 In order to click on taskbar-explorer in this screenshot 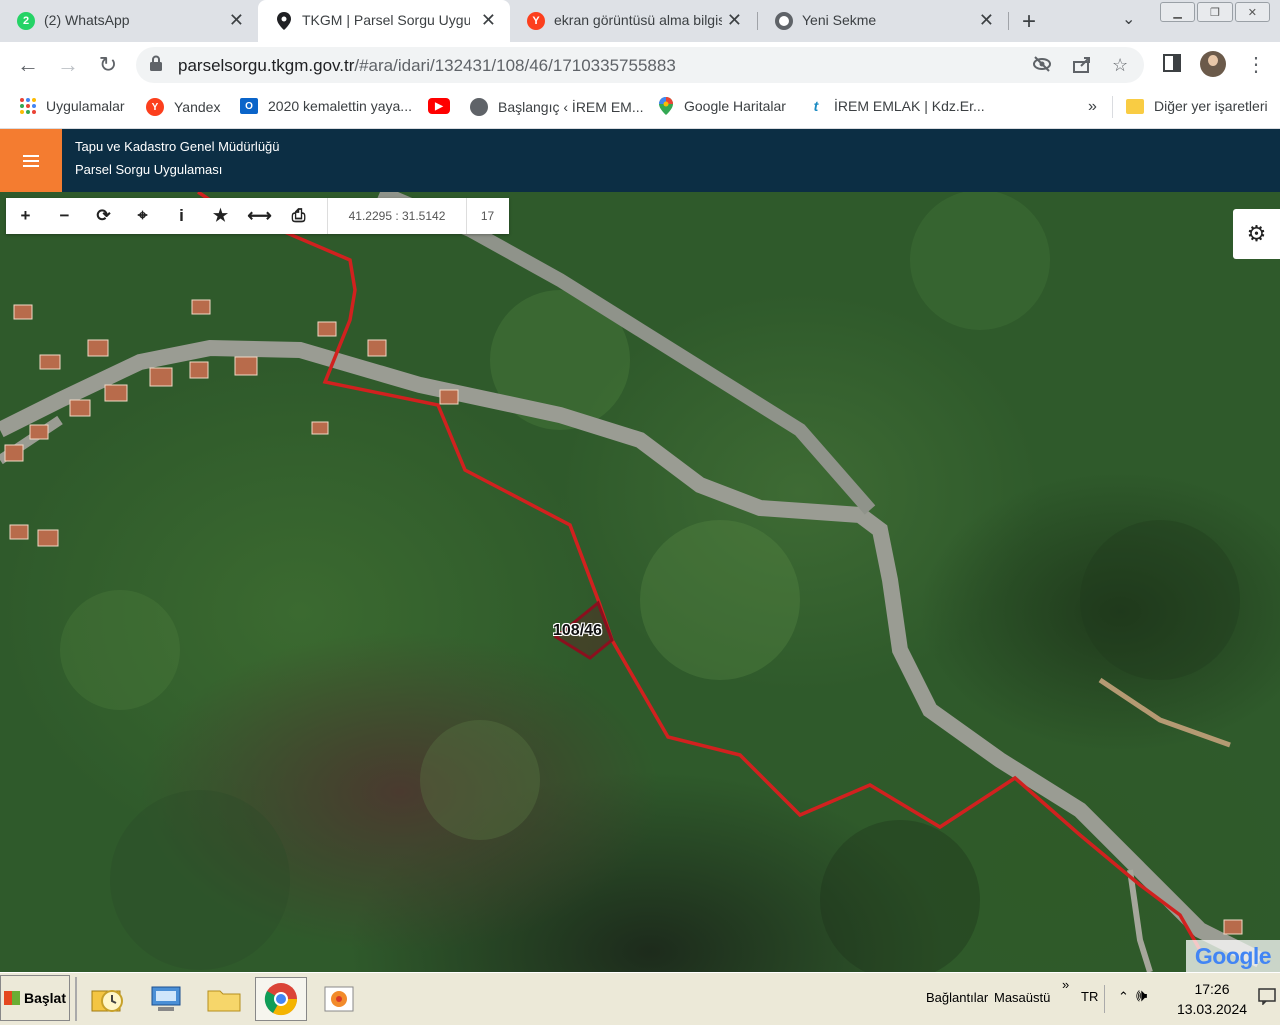, I will do `click(224, 999)`.